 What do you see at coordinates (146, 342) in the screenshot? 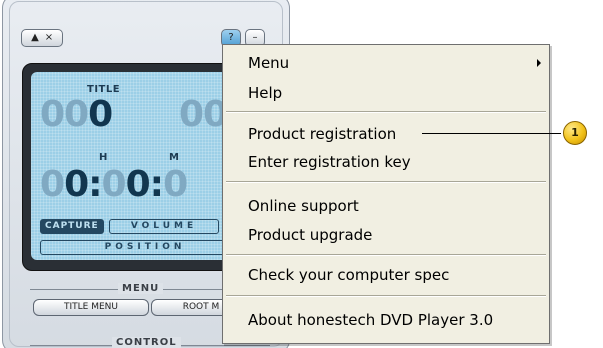
I see `control-section-title: CONTROL` at bounding box center [146, 342].